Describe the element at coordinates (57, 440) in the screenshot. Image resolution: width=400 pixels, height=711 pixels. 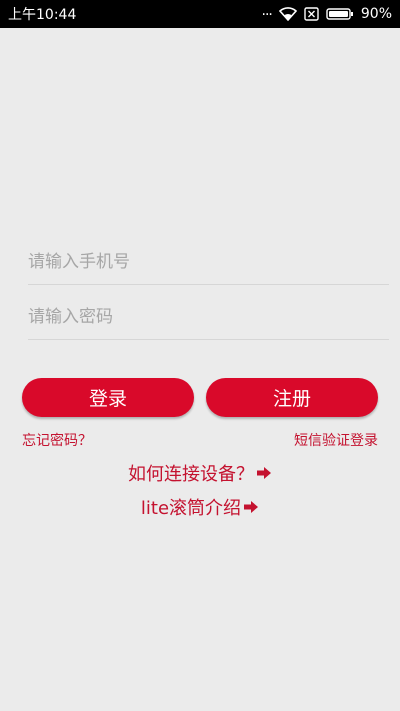
I see `forgot-password-link: 忘记密码？` at that location.